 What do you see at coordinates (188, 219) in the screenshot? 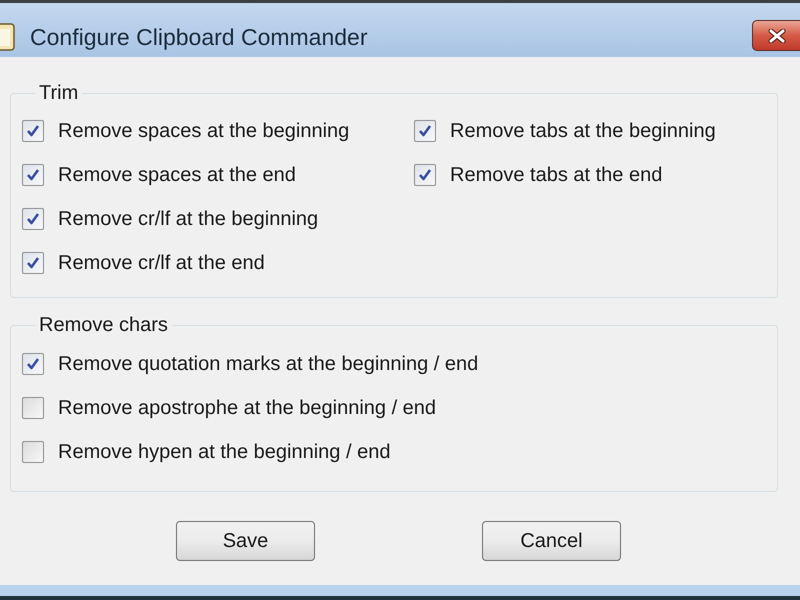
I see `checkbox-label: Remove cr/lf at the beginning` at bounding box center [188, 219].